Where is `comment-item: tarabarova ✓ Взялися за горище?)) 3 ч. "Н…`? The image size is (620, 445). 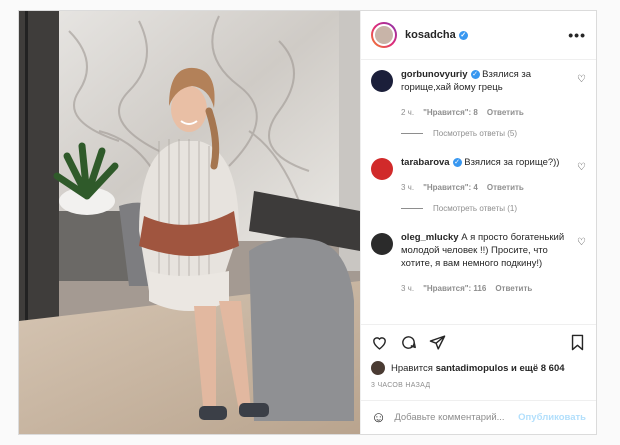
comment-item: tarabarova ✓ Взялися за горище?)) 3 ч. "Н… is located at coordinates (478, 175).